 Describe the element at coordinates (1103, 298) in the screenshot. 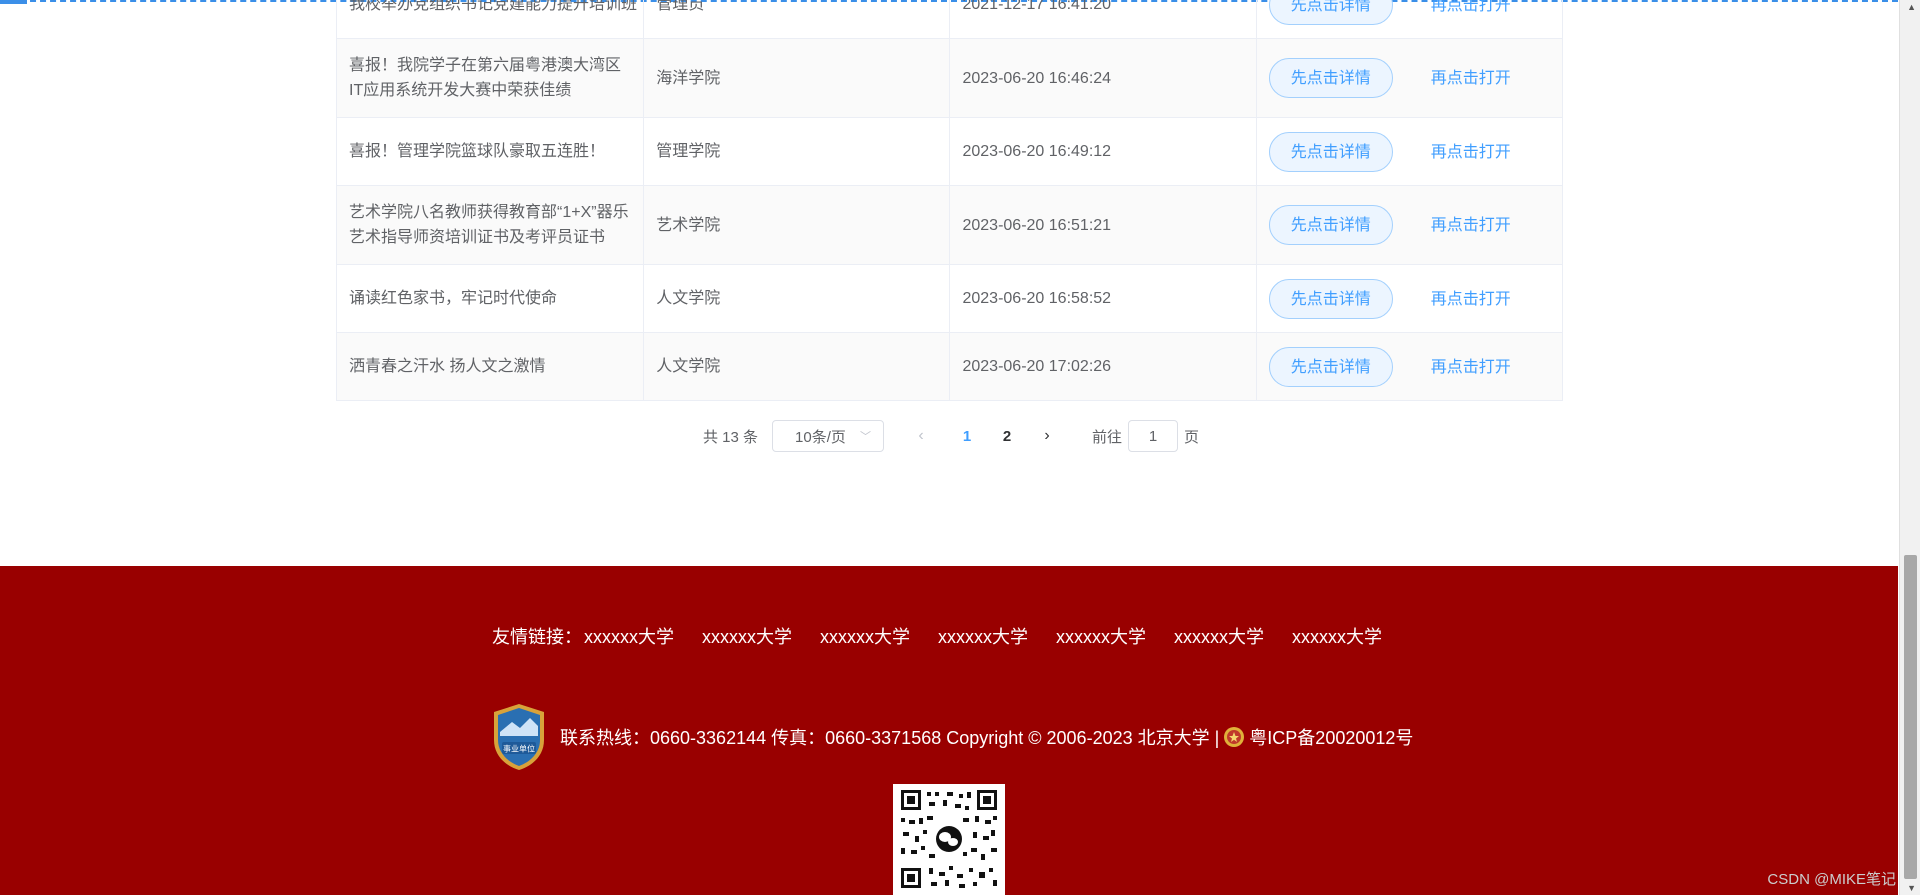

I see `news-time: 2023-06-20 16:58:52` at that location.